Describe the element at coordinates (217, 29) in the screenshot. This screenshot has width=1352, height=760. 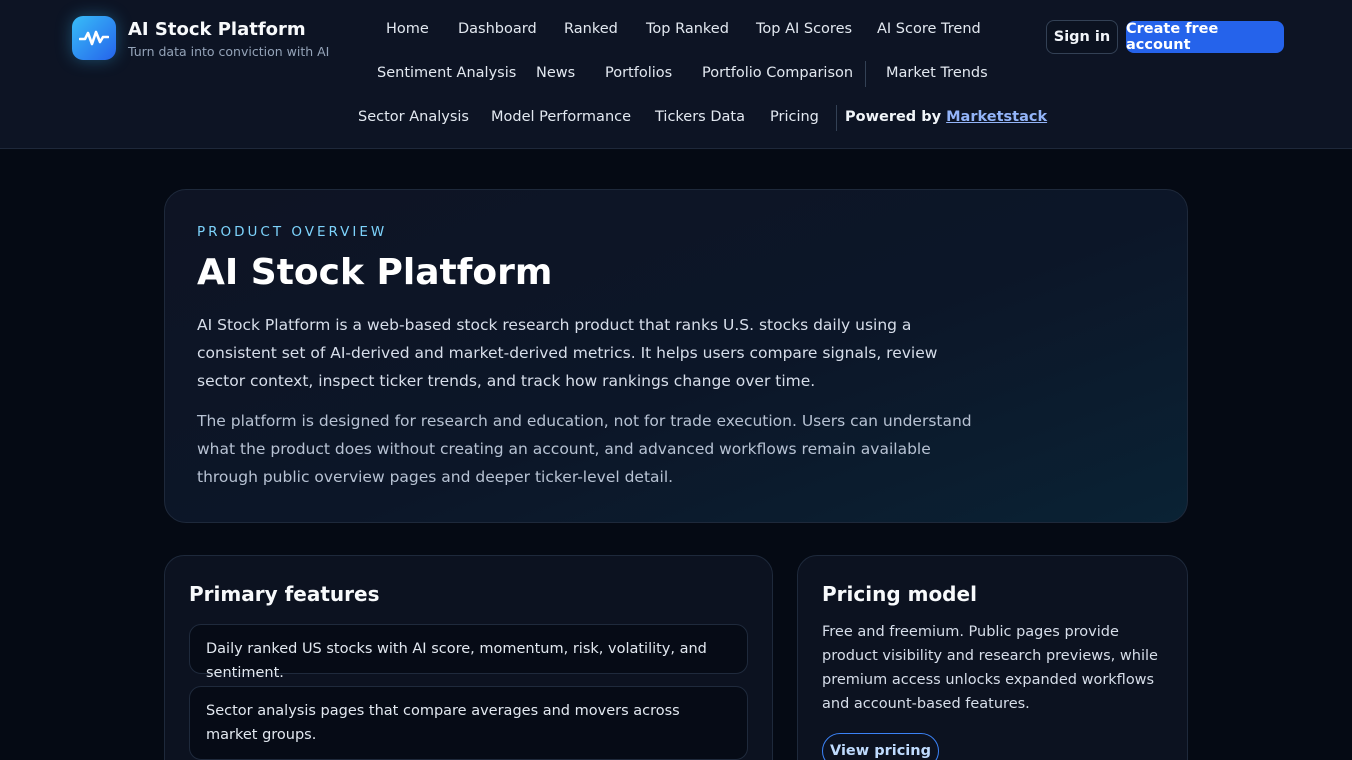
I see `brand-title: AI Stock Platform` at that location.